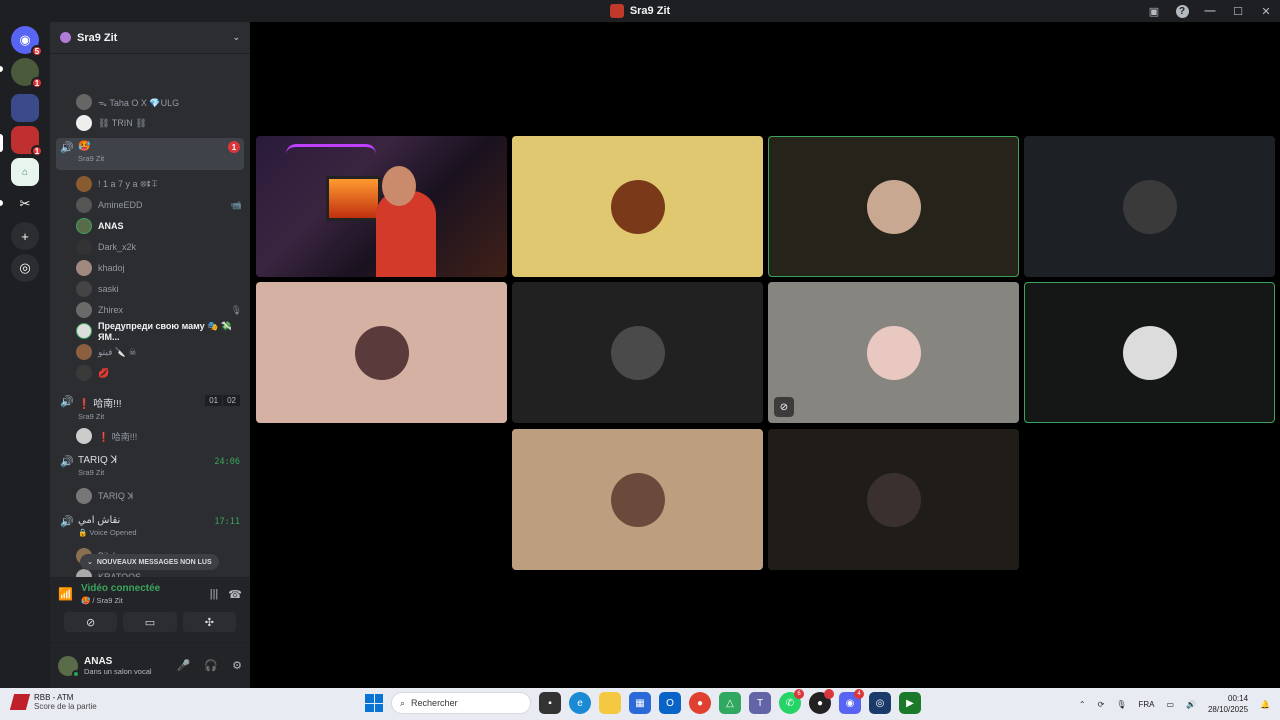  What do you see at coordinates (1146, 704) in the screenshot?
I see `language-indicator: FRA` at bounding box center [1146, 704].